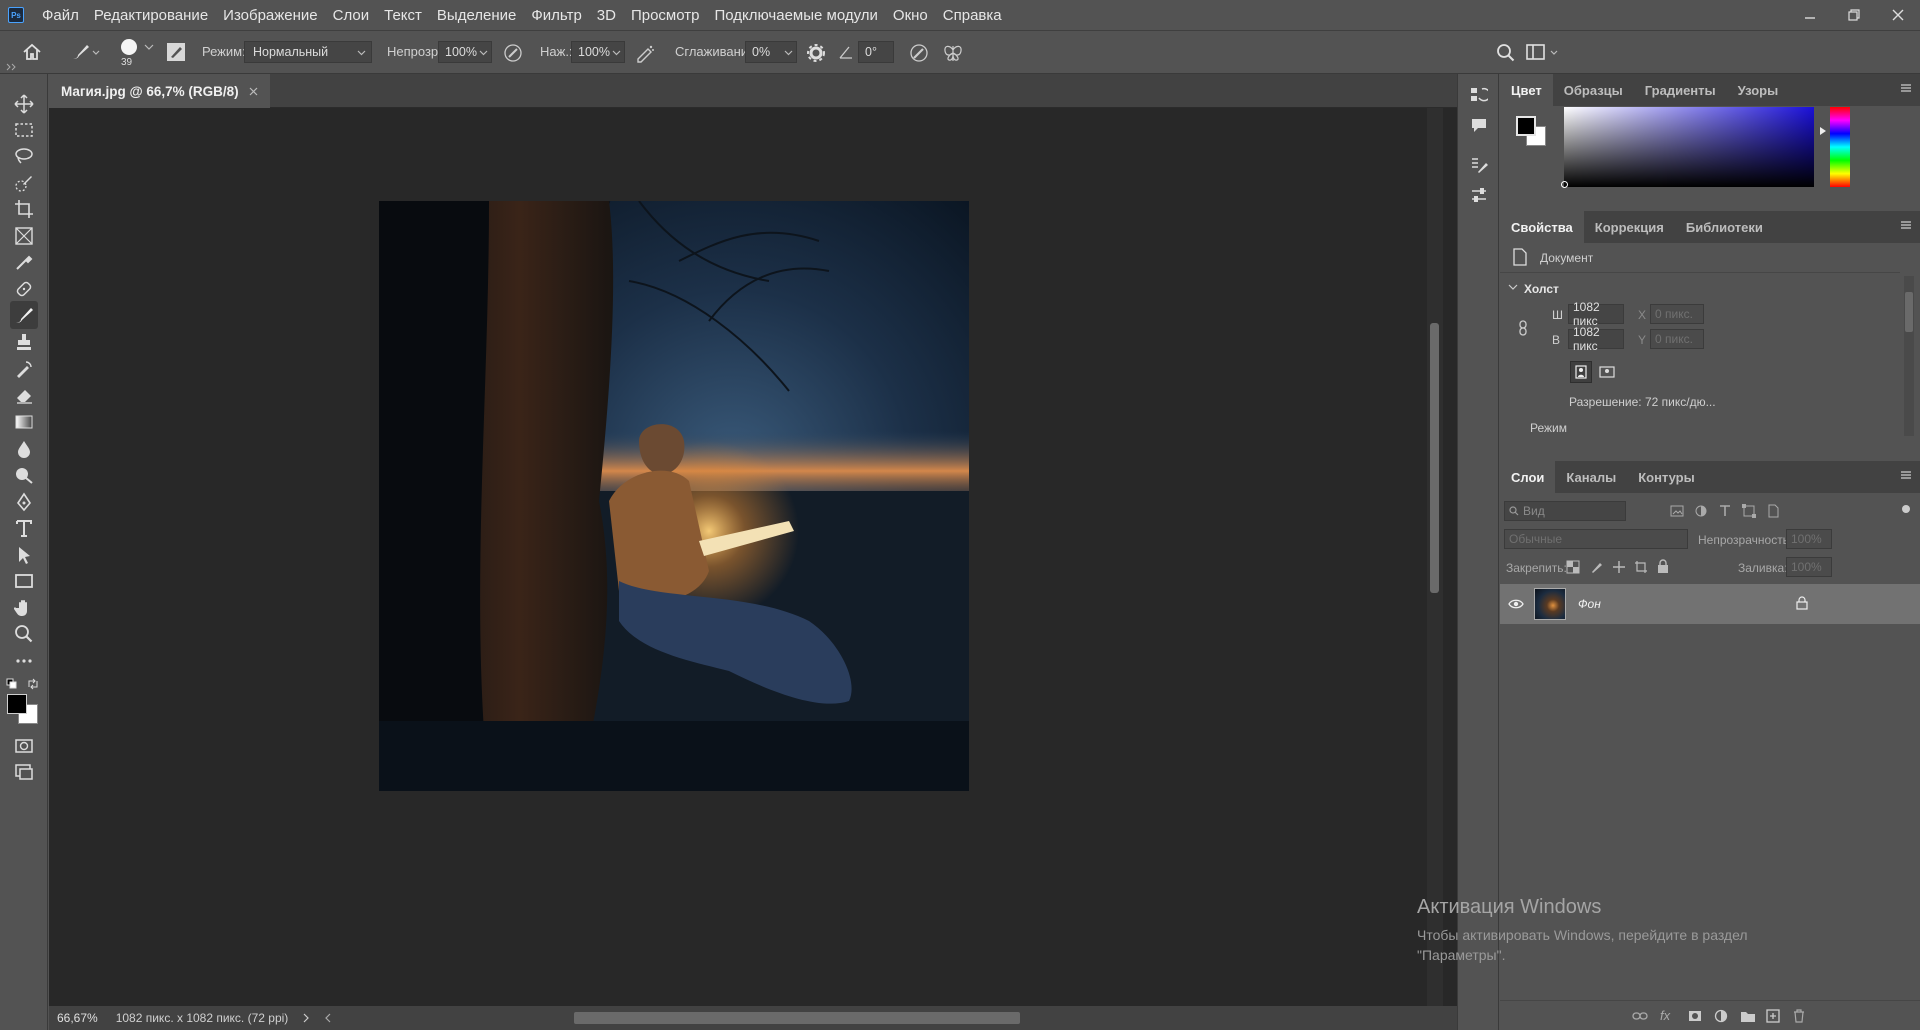  What do you see at coordinates (1523, 328) in the screenshot?
I see `link-chain-icon` at bounding box center [1523, 328].